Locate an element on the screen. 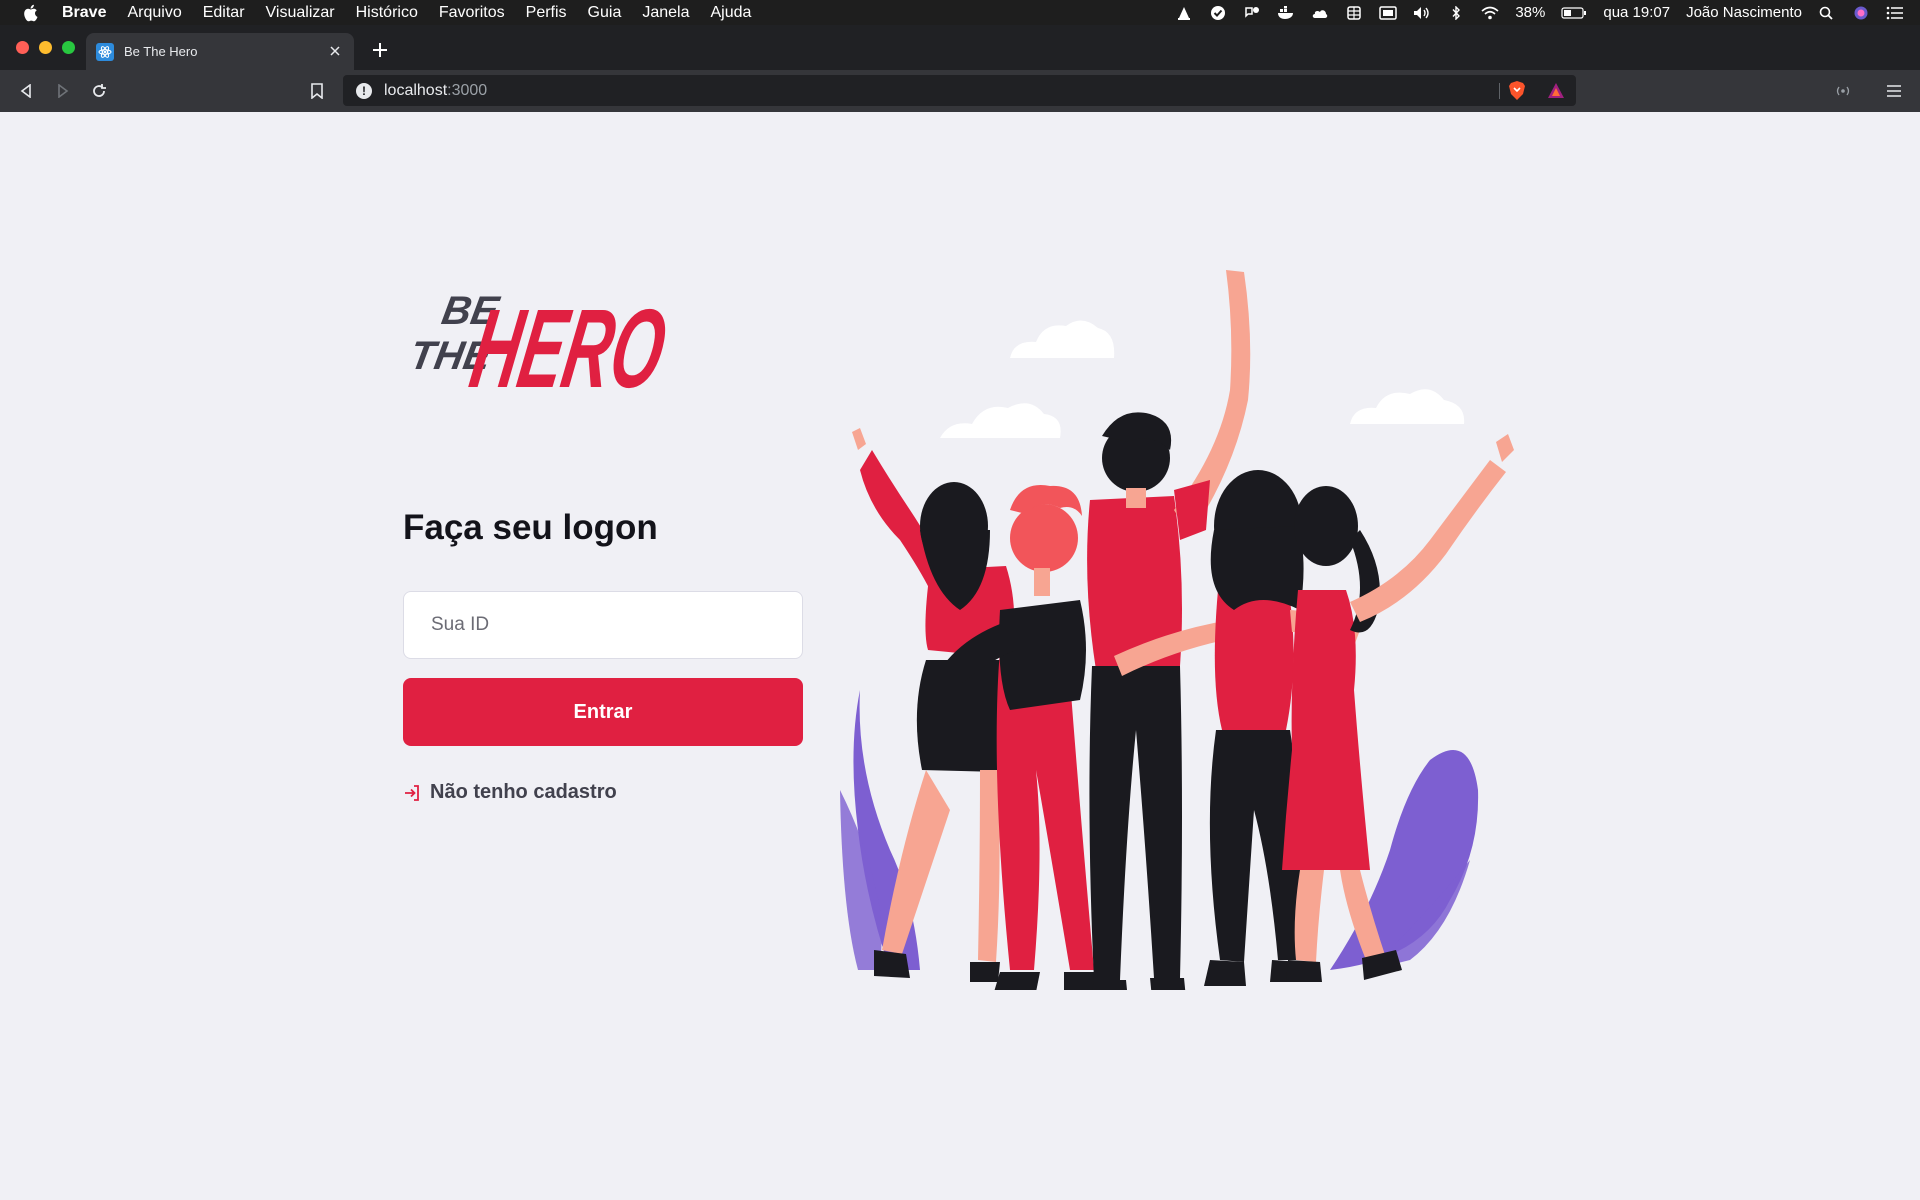  menu-guia: Guia is located at coordinates (605, 13).